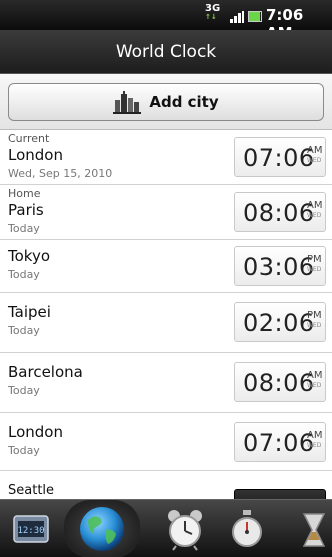 The height and width of the screenshot is (557, 332). I want to click on city-row: Taipei Today 02:06 PM WED, so click(166, 323).